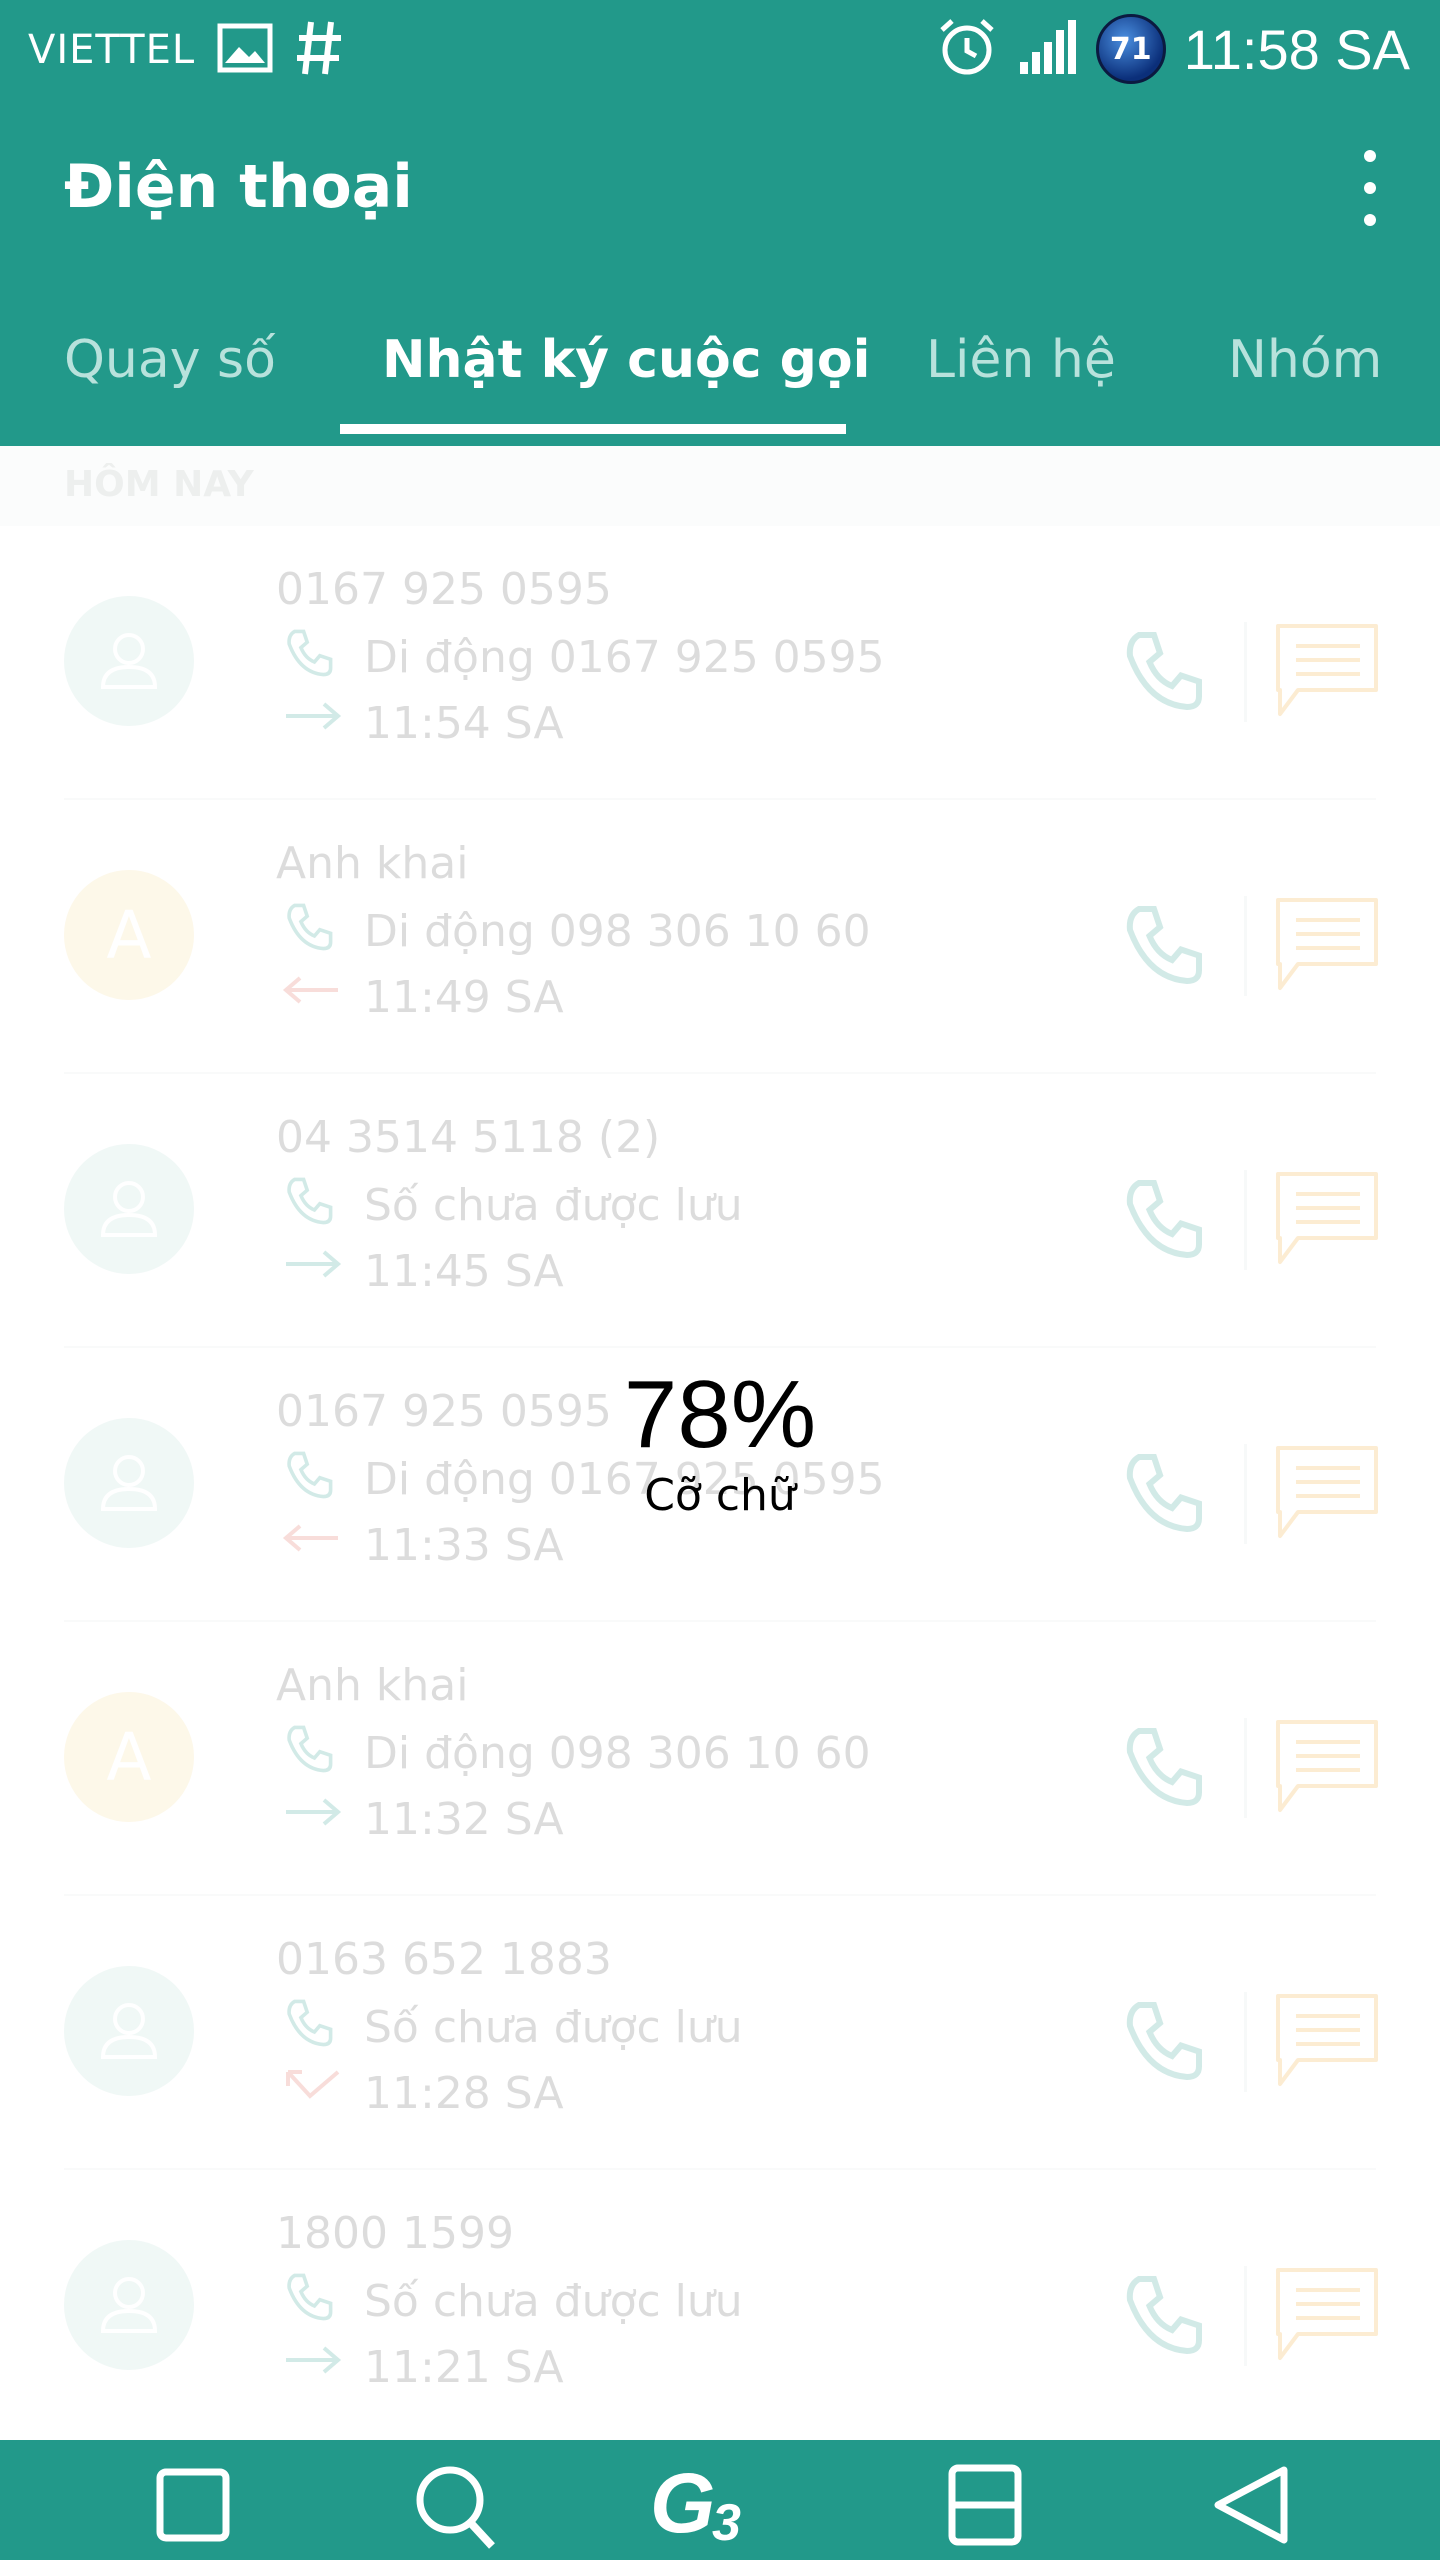  What do you see at coordinates (464, 2367) in the screenshot?
I see `call-time: 11:21 SA` at bounding box center [464, 2367].